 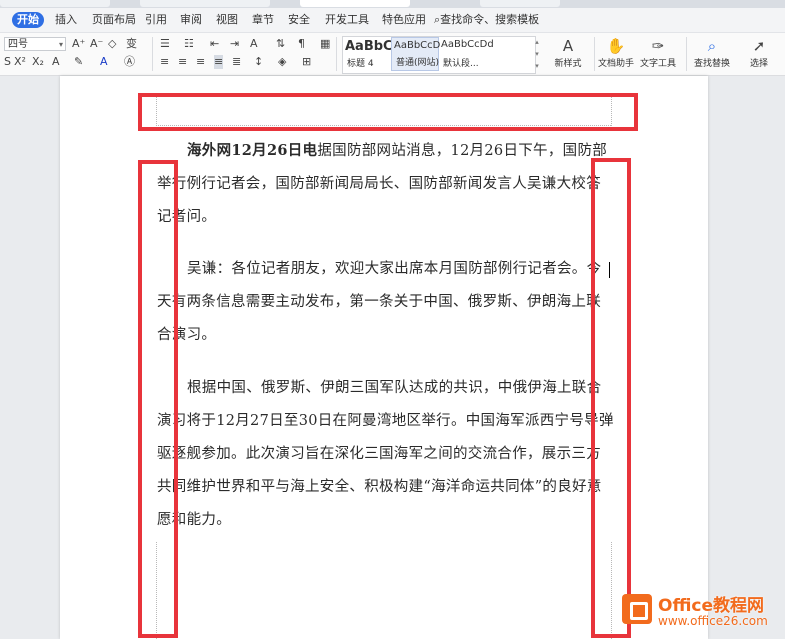 What do you see at coordinates (20, 62) in the screenshot?
I see `superscript-icon: X²` at bounding box center [20, 62].